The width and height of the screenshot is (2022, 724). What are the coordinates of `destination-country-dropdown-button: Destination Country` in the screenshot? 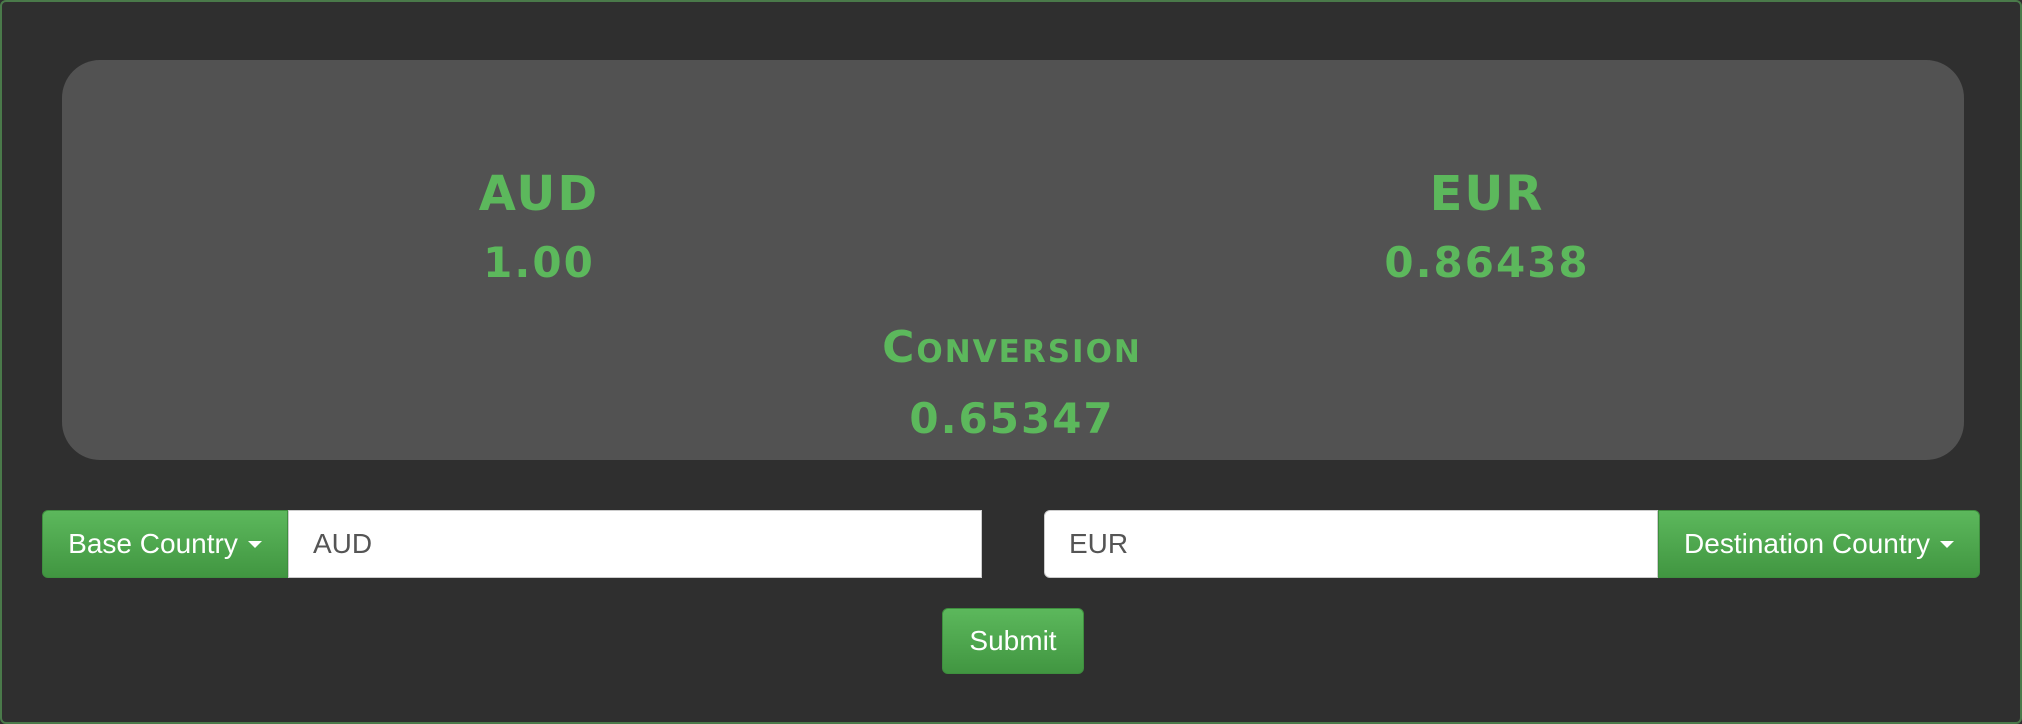 It's located at (1819, 544).